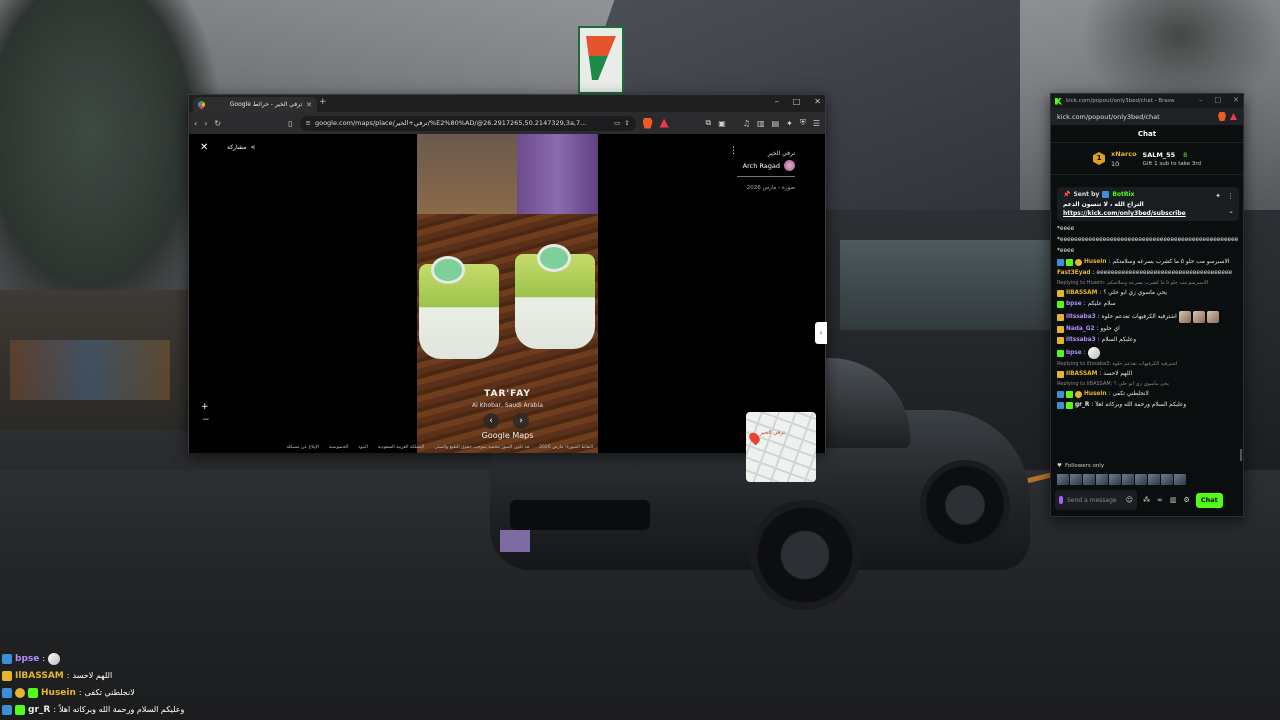 This screenshot has height=720, width=1280. What do you see at coordinates (1148, 394) in the screenshot?
I see `chat-message: Husein: لانجلطني تكفى` at bounding box center [1148, 394].